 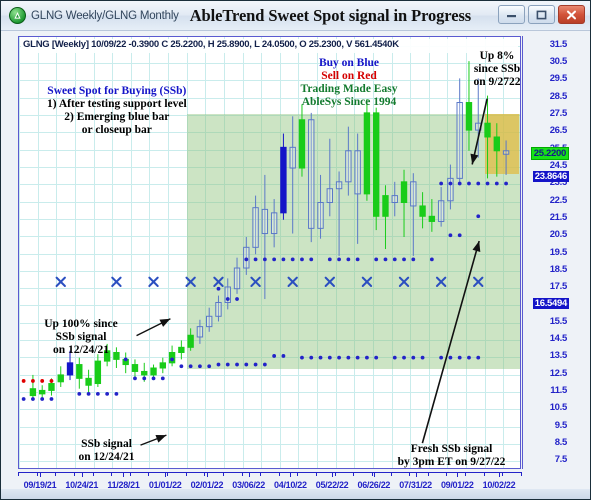 What do you see at coordinates (106, 444) in the screenshot?
I see `ssb-line-1: SSb signal` at bounding box center [106, 444].